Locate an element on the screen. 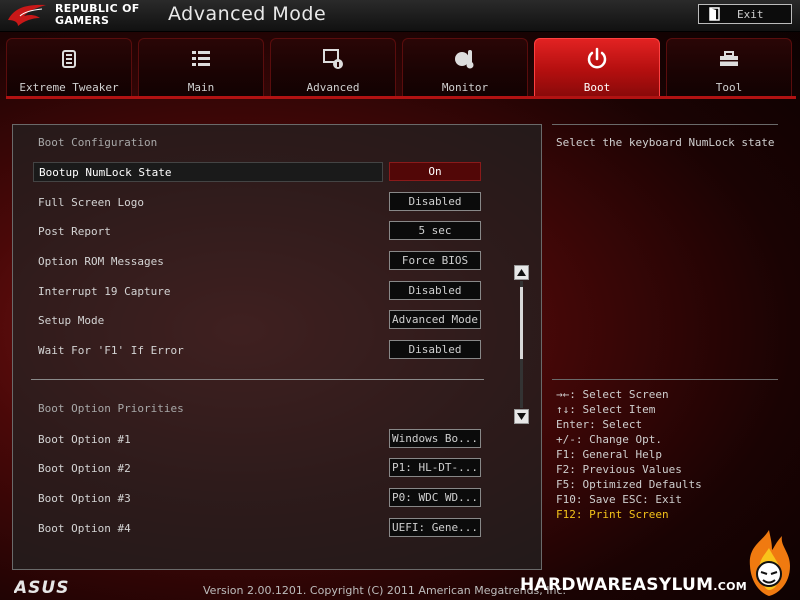 The image size is (800, 600). watermark-logo: HARDWAREASYLUM.COM is located at coordinates (634, 585).